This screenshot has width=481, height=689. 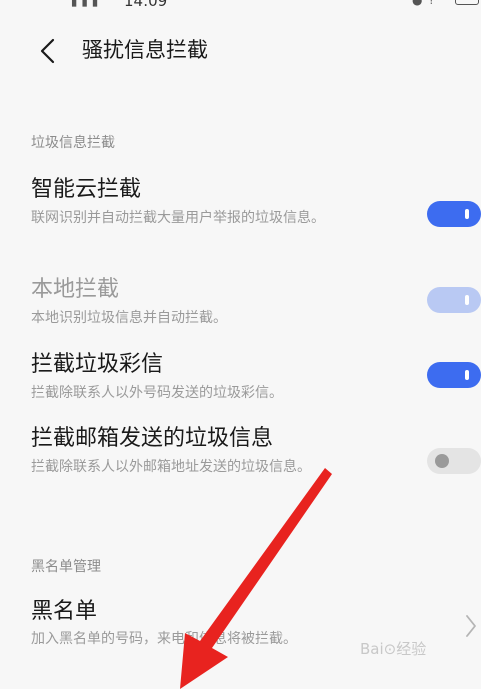 I want to click on setting-row-mms: 拦截垃圾彩信 拦截除联系人以外号码发送的垃圾彩信。, so click(x=240, y=381).